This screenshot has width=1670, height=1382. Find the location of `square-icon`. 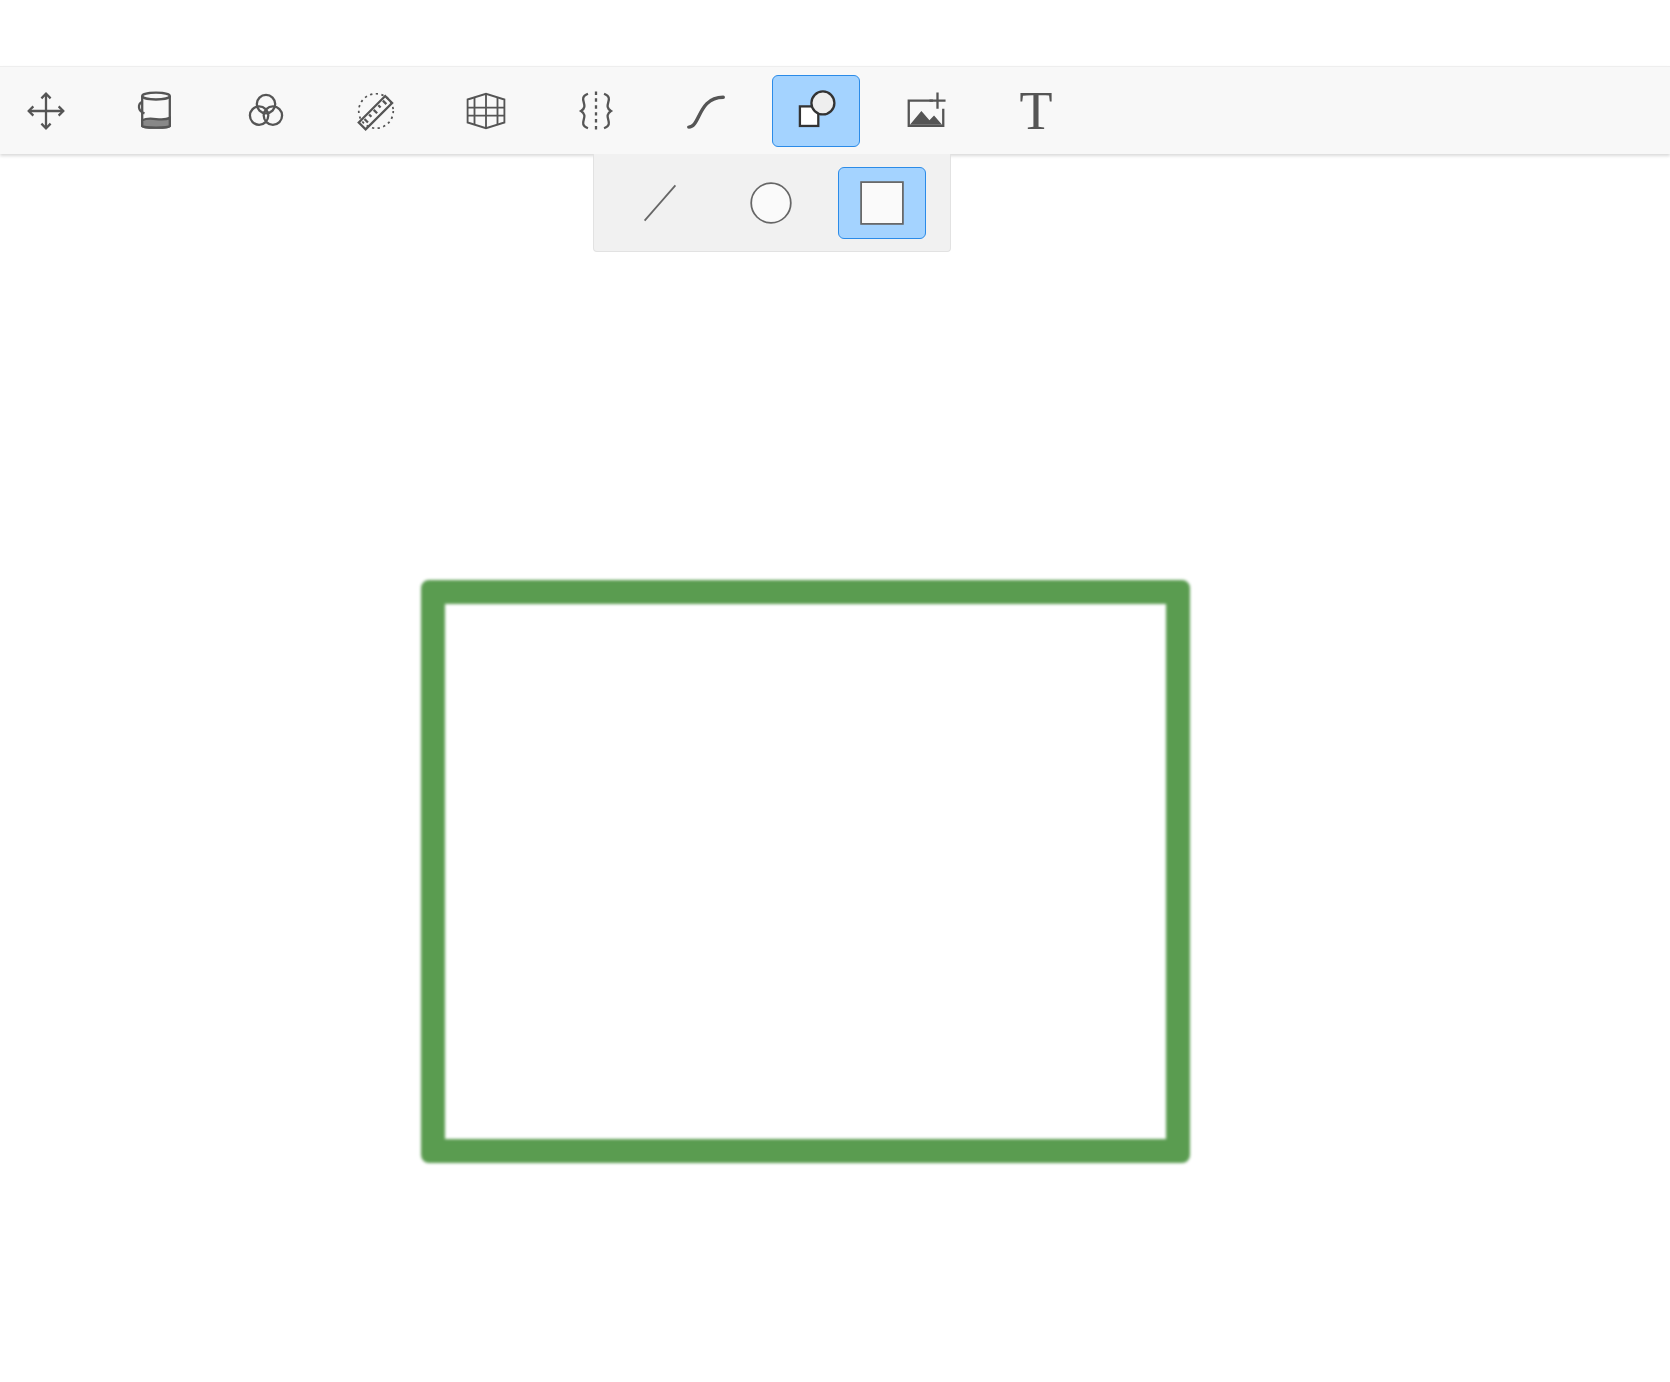

square-icon is located at coordinates (882, 202).